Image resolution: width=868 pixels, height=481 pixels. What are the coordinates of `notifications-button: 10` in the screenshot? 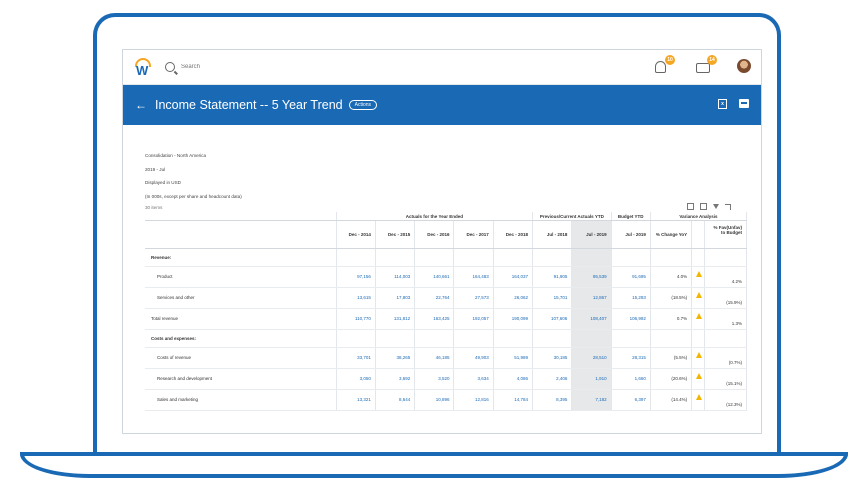 It's located at (664, 64).